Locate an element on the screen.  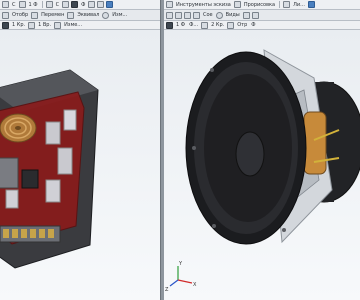
right-tb3-label-0: 1 Ф is located at coordinates (180, 25).